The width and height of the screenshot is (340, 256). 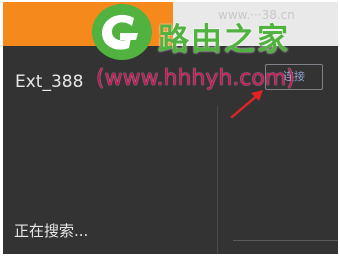 I want to click on device-name: Ext_388, so click(x=49, y=82).